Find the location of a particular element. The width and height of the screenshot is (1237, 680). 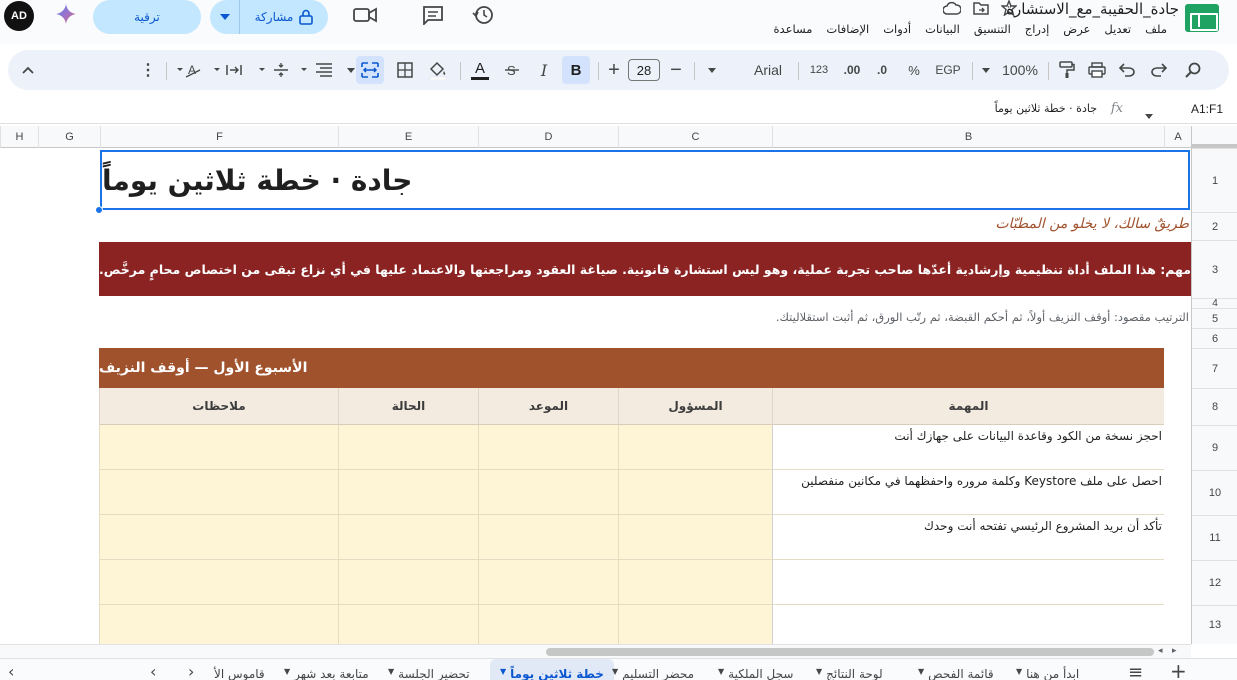

bold-button: B is located at coordinates (576, 70).